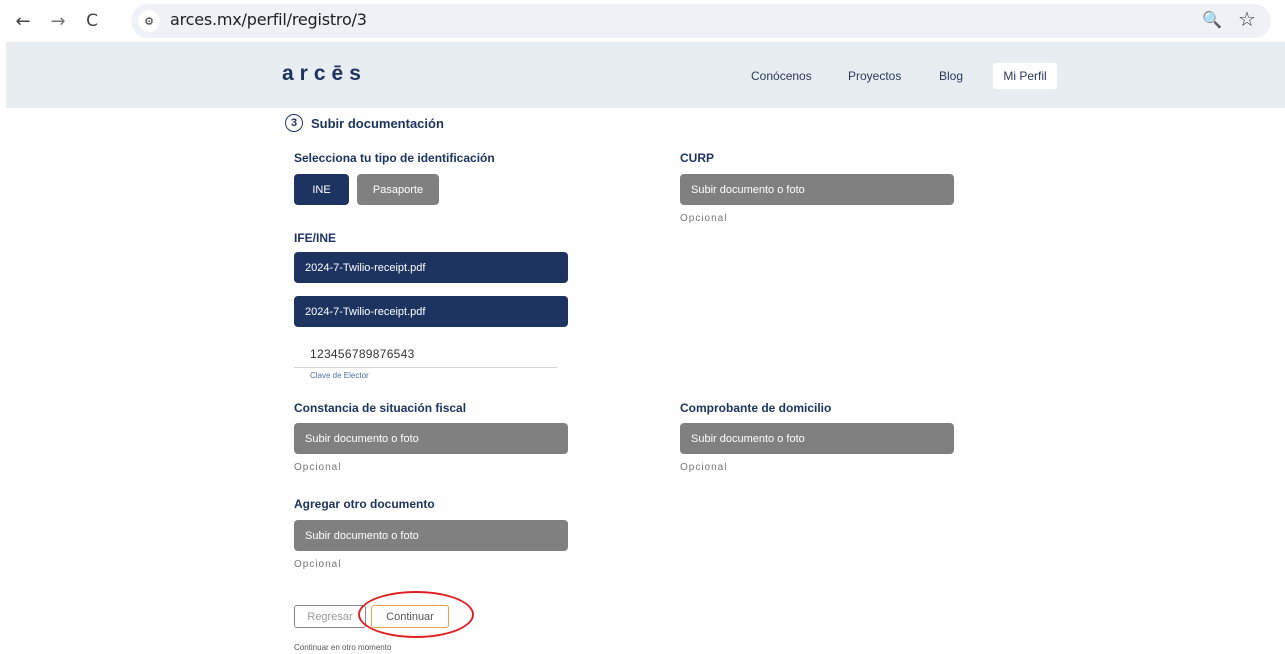  Describe the element at coordinates (425, 367) in the screenshot. I see `clave-elector-underline` at that location.